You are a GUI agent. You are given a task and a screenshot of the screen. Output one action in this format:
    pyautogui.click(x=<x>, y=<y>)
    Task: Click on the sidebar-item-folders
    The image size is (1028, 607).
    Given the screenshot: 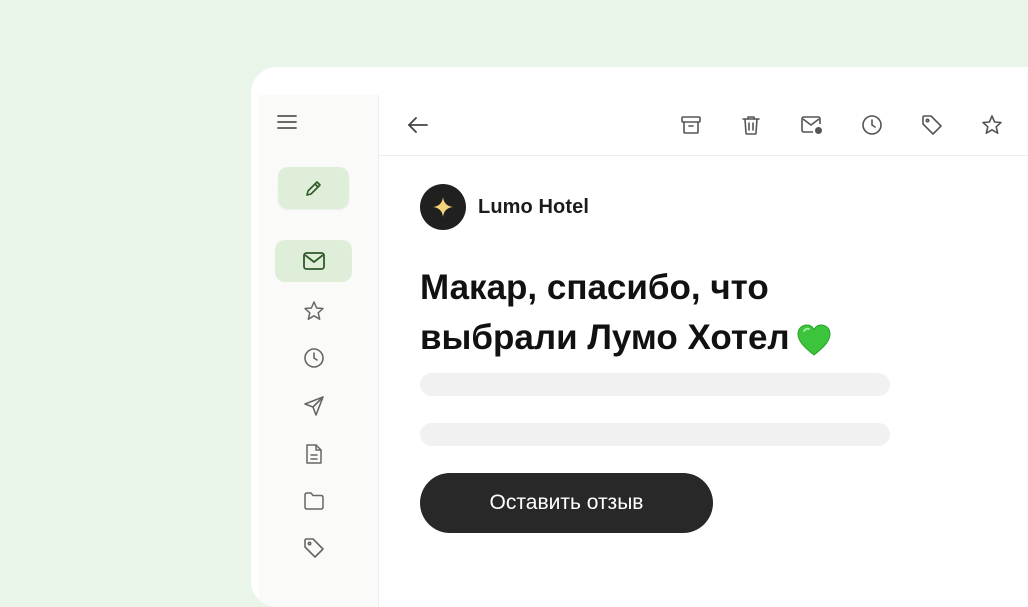 What is the action you would take?
    pyautogui.click(x=313, y=501)
    